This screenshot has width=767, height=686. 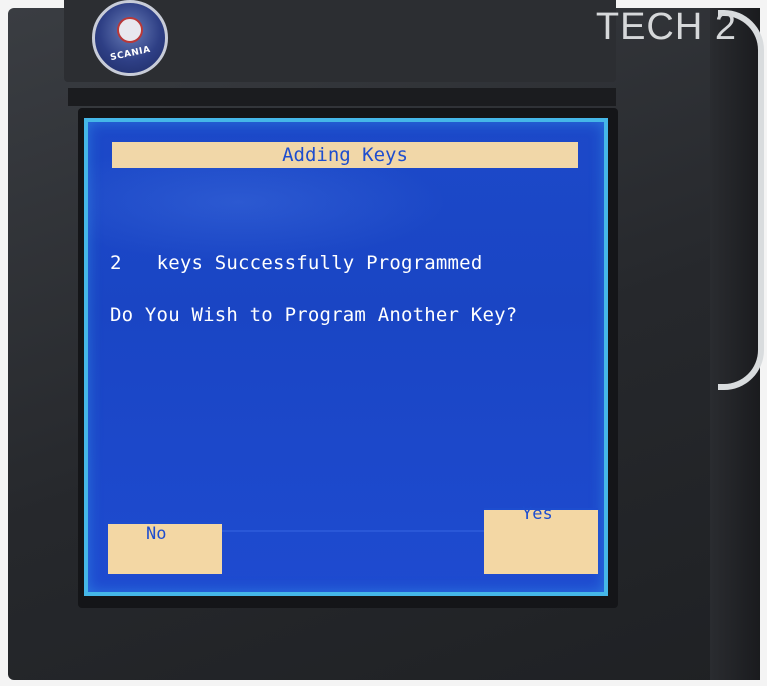 I want to click on keys-status-line: 2 keys Successfully Programmed, so click(x=296, y=263).